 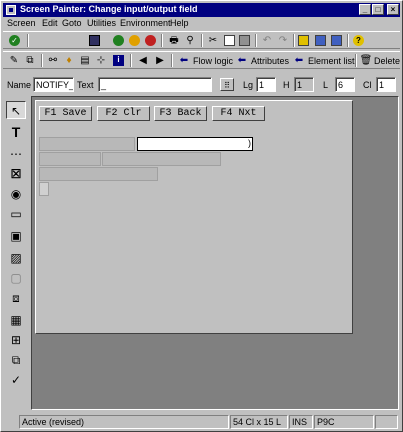 I want to click on custom-control-tool-icon: ⧈, so click(x=16, y=298).